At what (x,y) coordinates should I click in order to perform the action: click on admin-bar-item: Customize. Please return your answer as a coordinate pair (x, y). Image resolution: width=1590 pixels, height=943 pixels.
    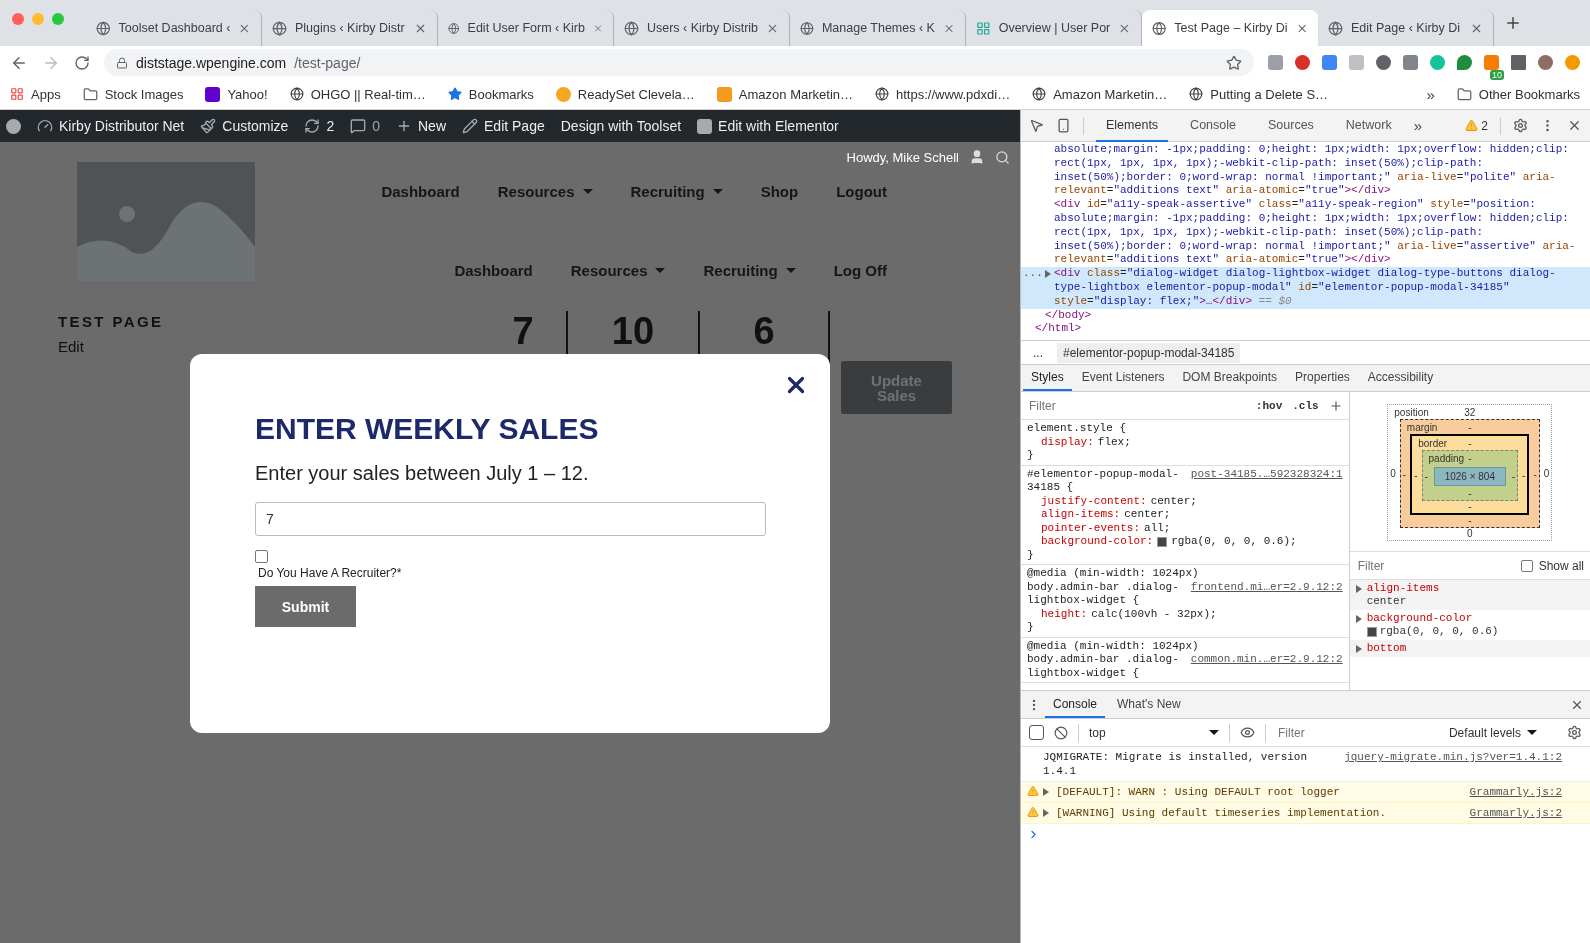
    Looking at the image, I should click on (244, 126).